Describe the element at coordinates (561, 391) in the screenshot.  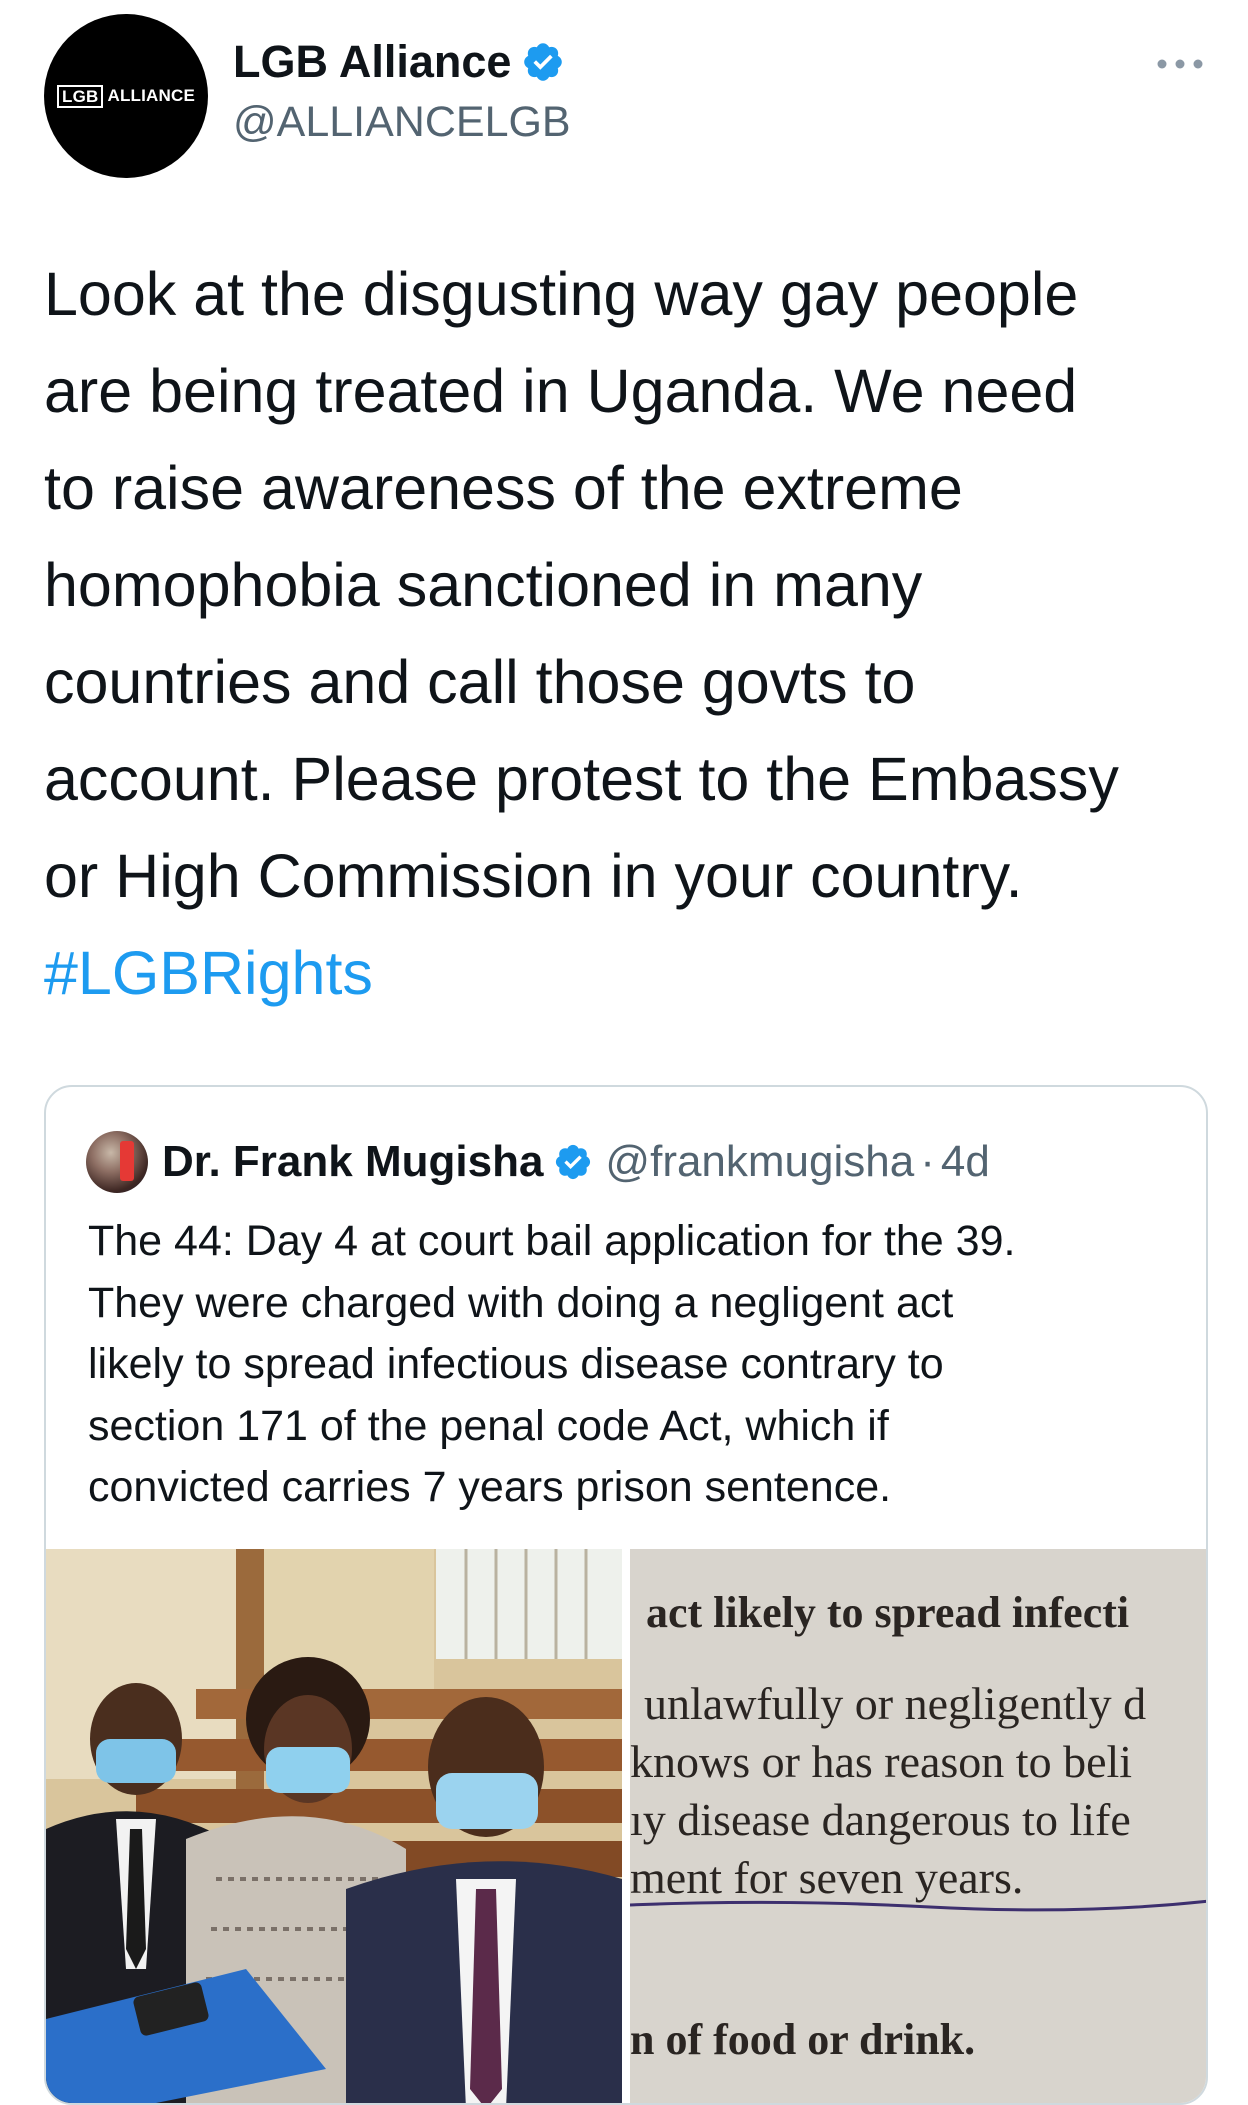
I see `tweet-text-line: are being treated in Uganda. We need` at that location.